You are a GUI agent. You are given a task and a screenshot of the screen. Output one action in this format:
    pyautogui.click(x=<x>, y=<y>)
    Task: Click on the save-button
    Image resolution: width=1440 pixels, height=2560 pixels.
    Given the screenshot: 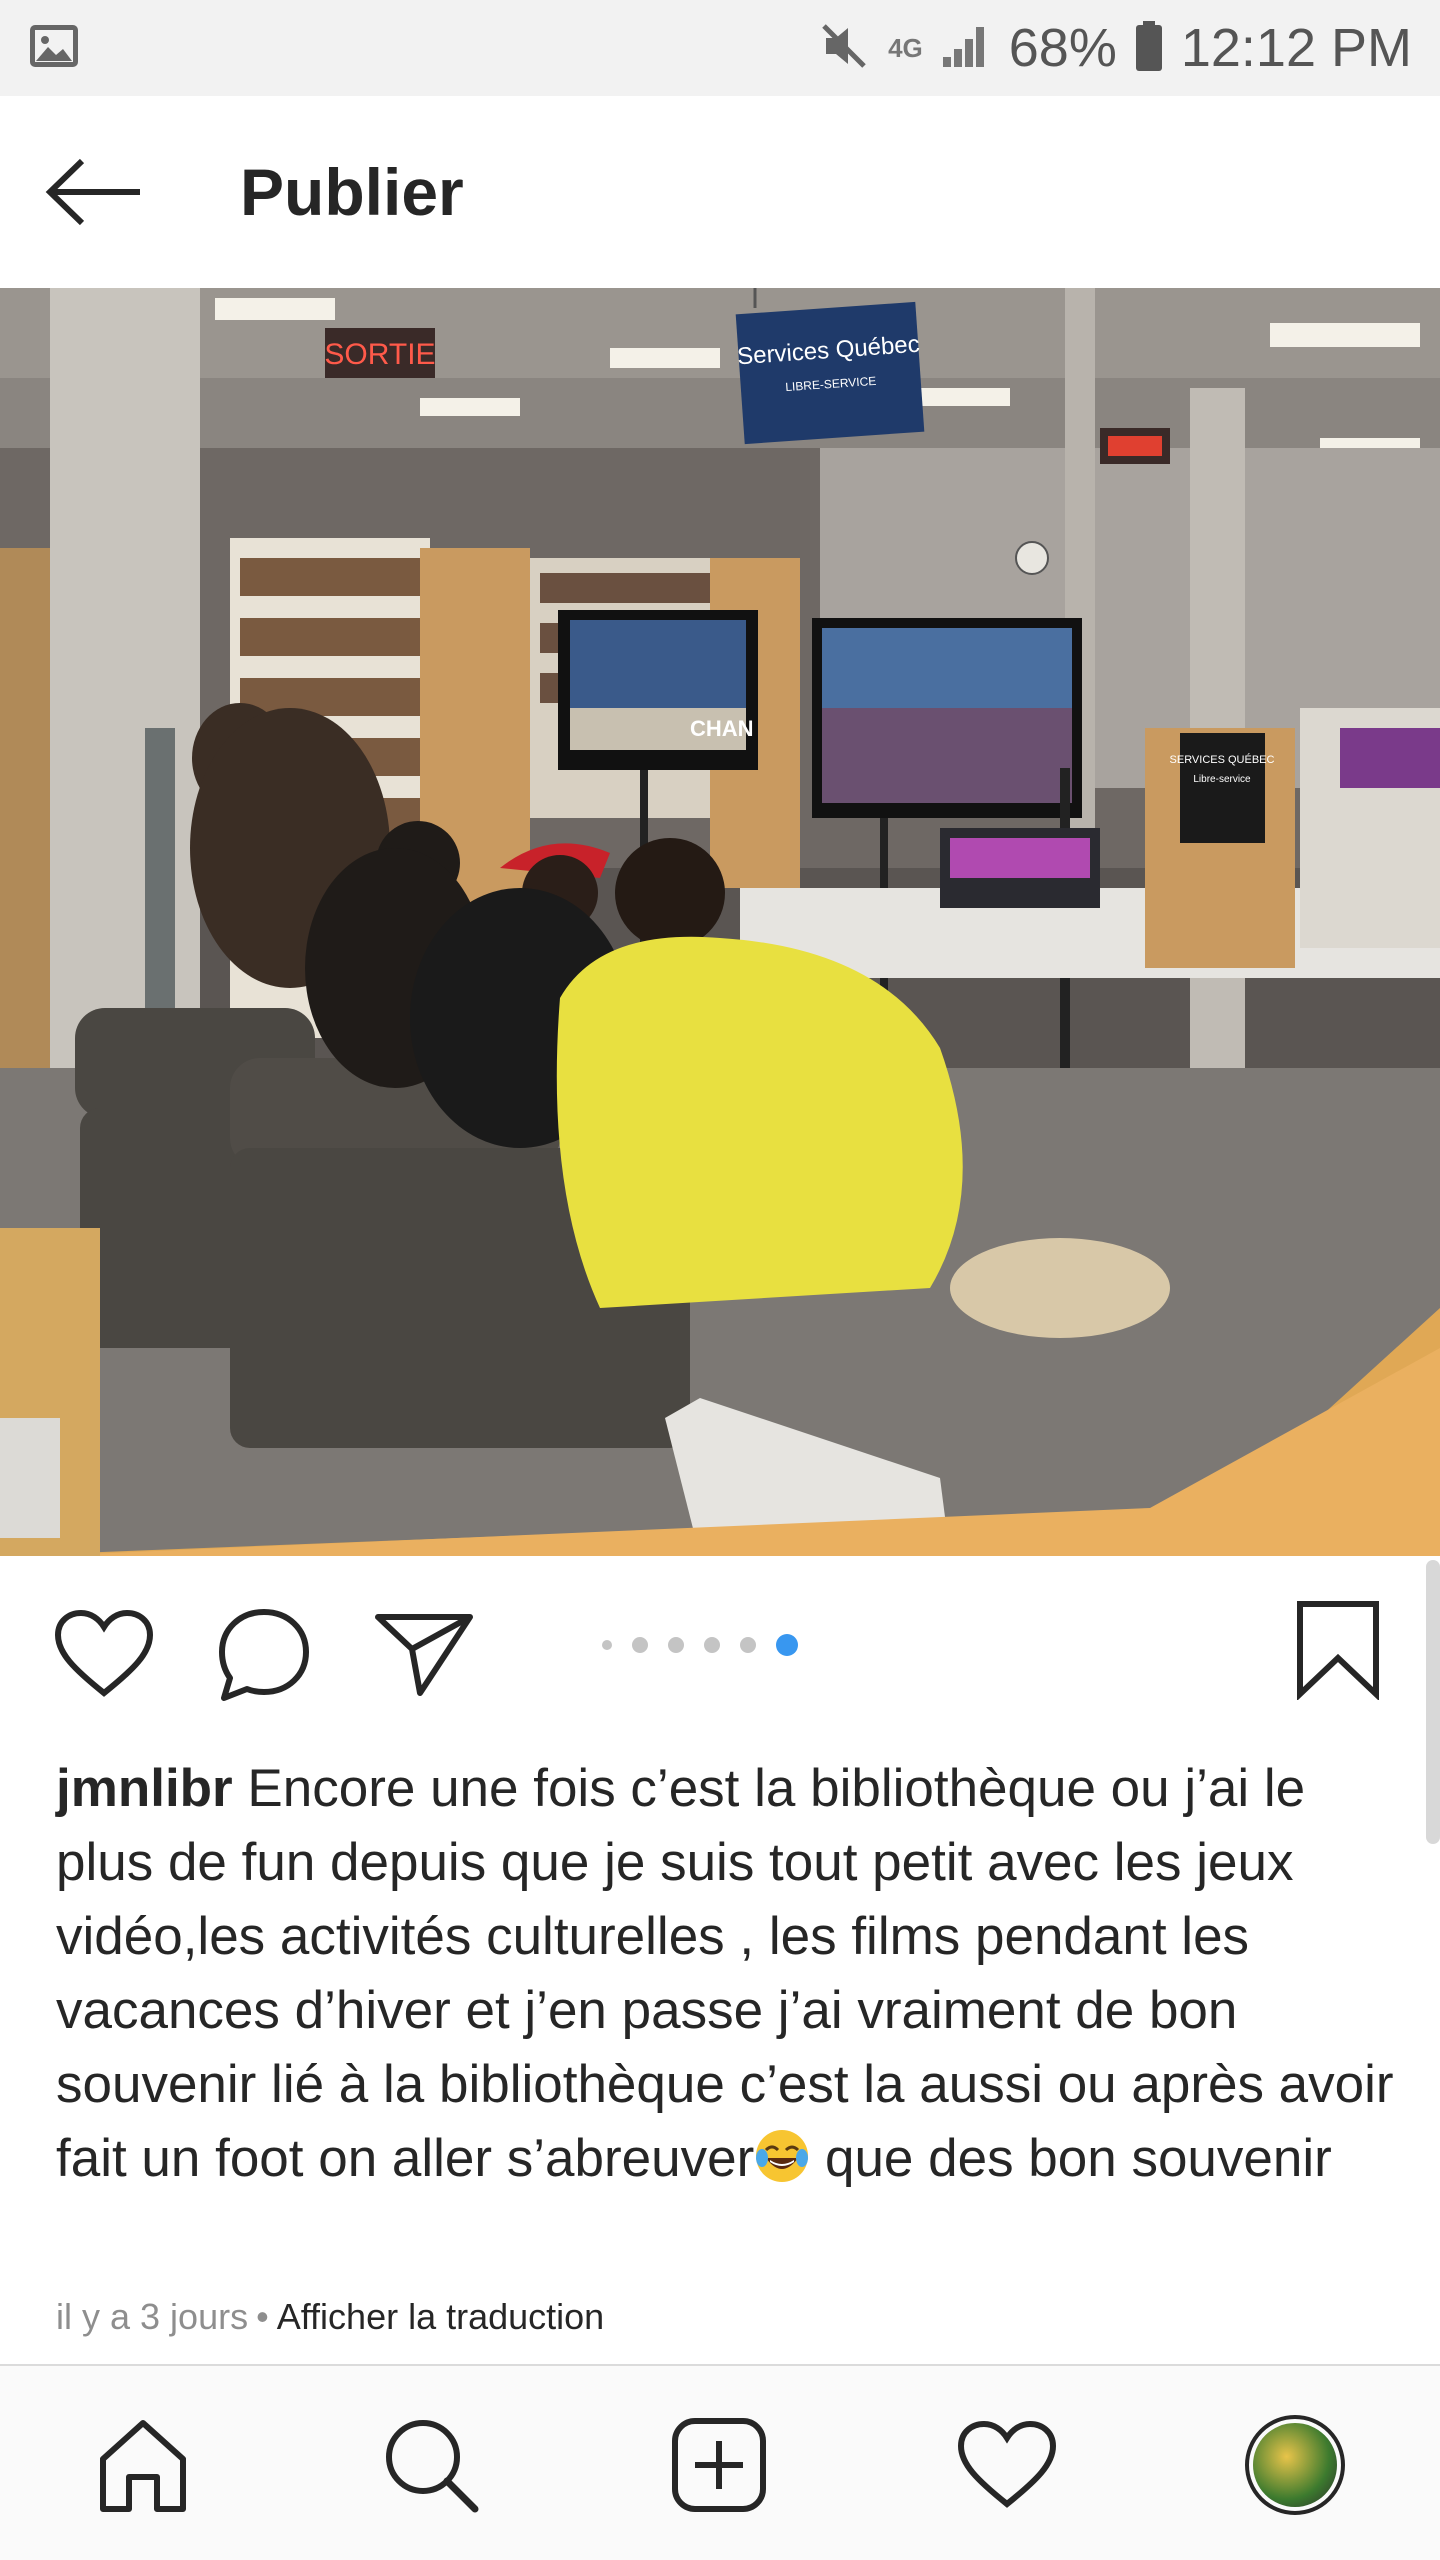 What is the action you would take?
    pyautogui.click(x=1338, y=1650)
    